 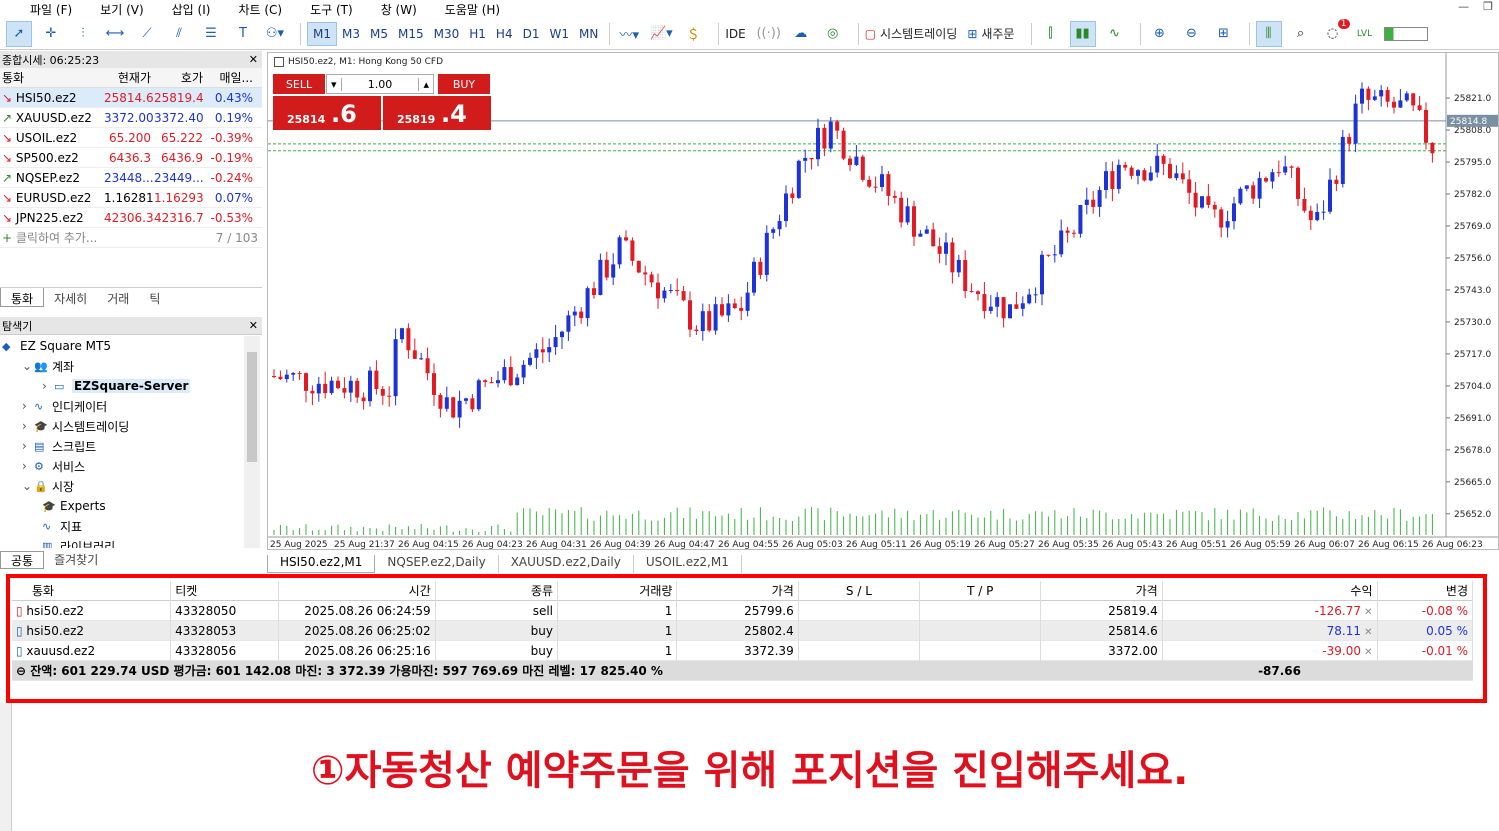 What do you see at coordinates (131, 506) in the screenshot?
I see `navigator-item: 🎓 Experts` at bounding box center [131, 506].